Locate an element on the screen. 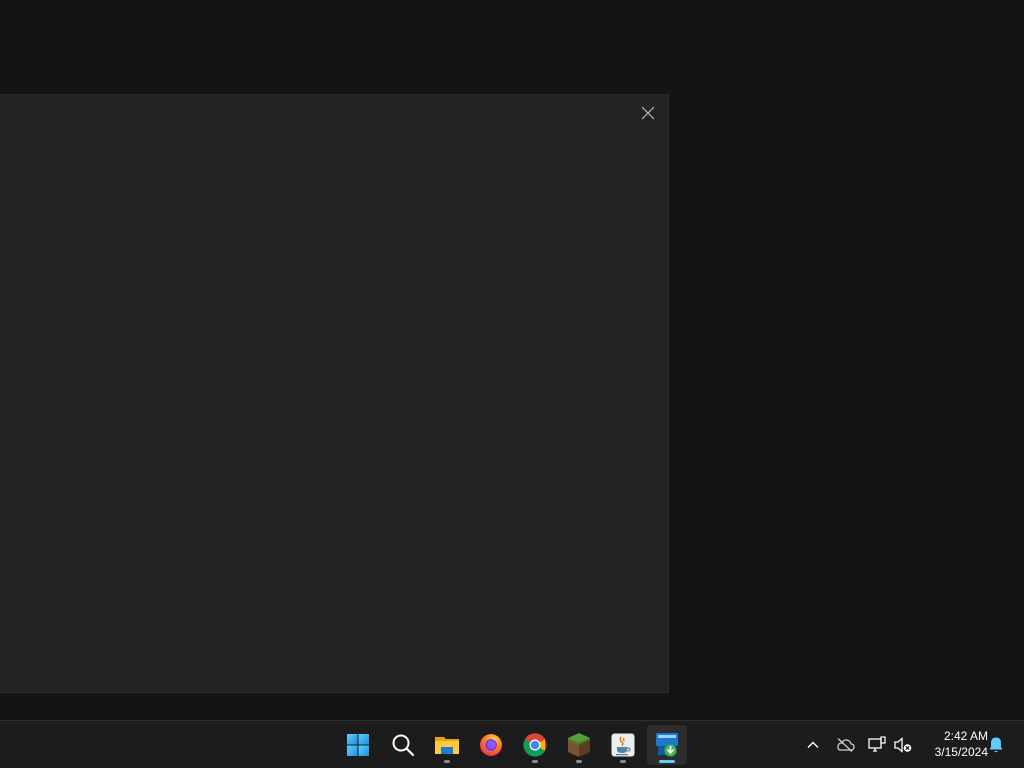 The image size is (1024, 768). installer-button is located at coordinates (667, 745).